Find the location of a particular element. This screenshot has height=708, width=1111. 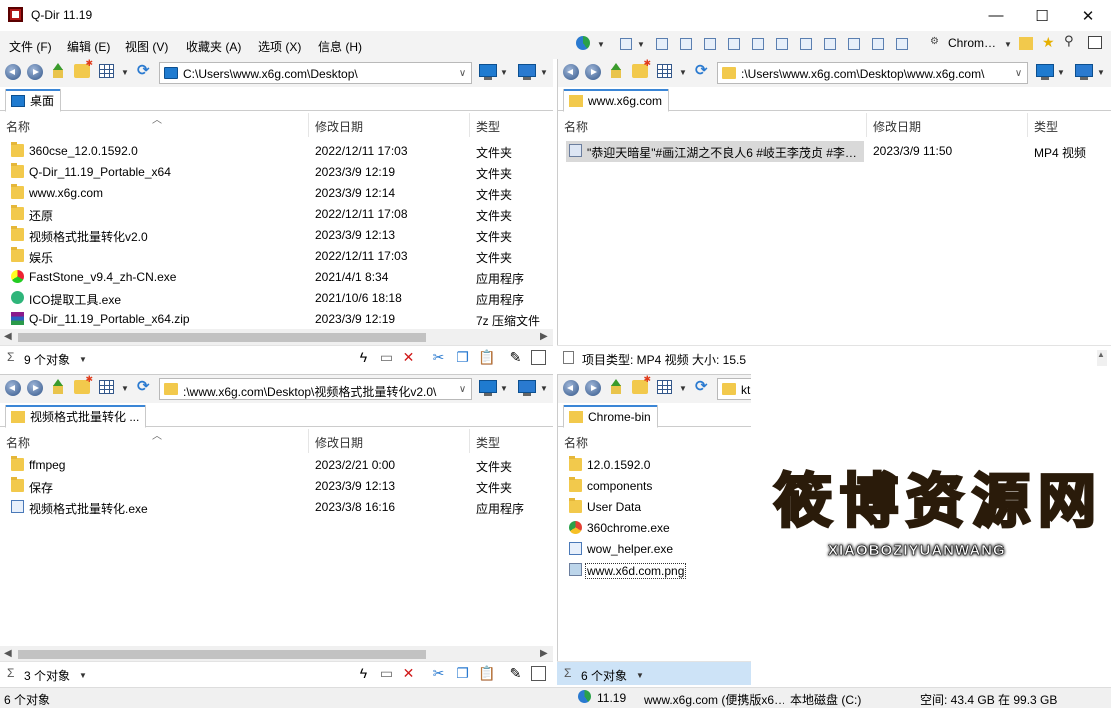

list-item: 还原 2022/12/11 17:08 文件夹 is located at coordinates (276, 214).